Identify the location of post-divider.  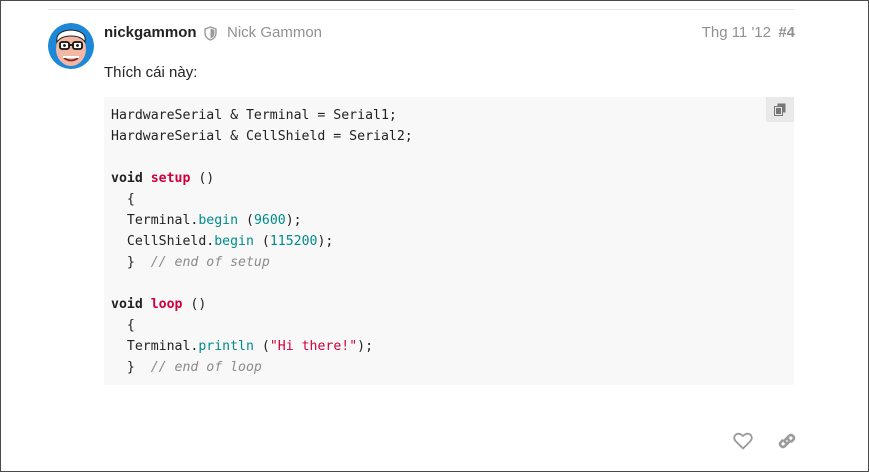
(421, 9).